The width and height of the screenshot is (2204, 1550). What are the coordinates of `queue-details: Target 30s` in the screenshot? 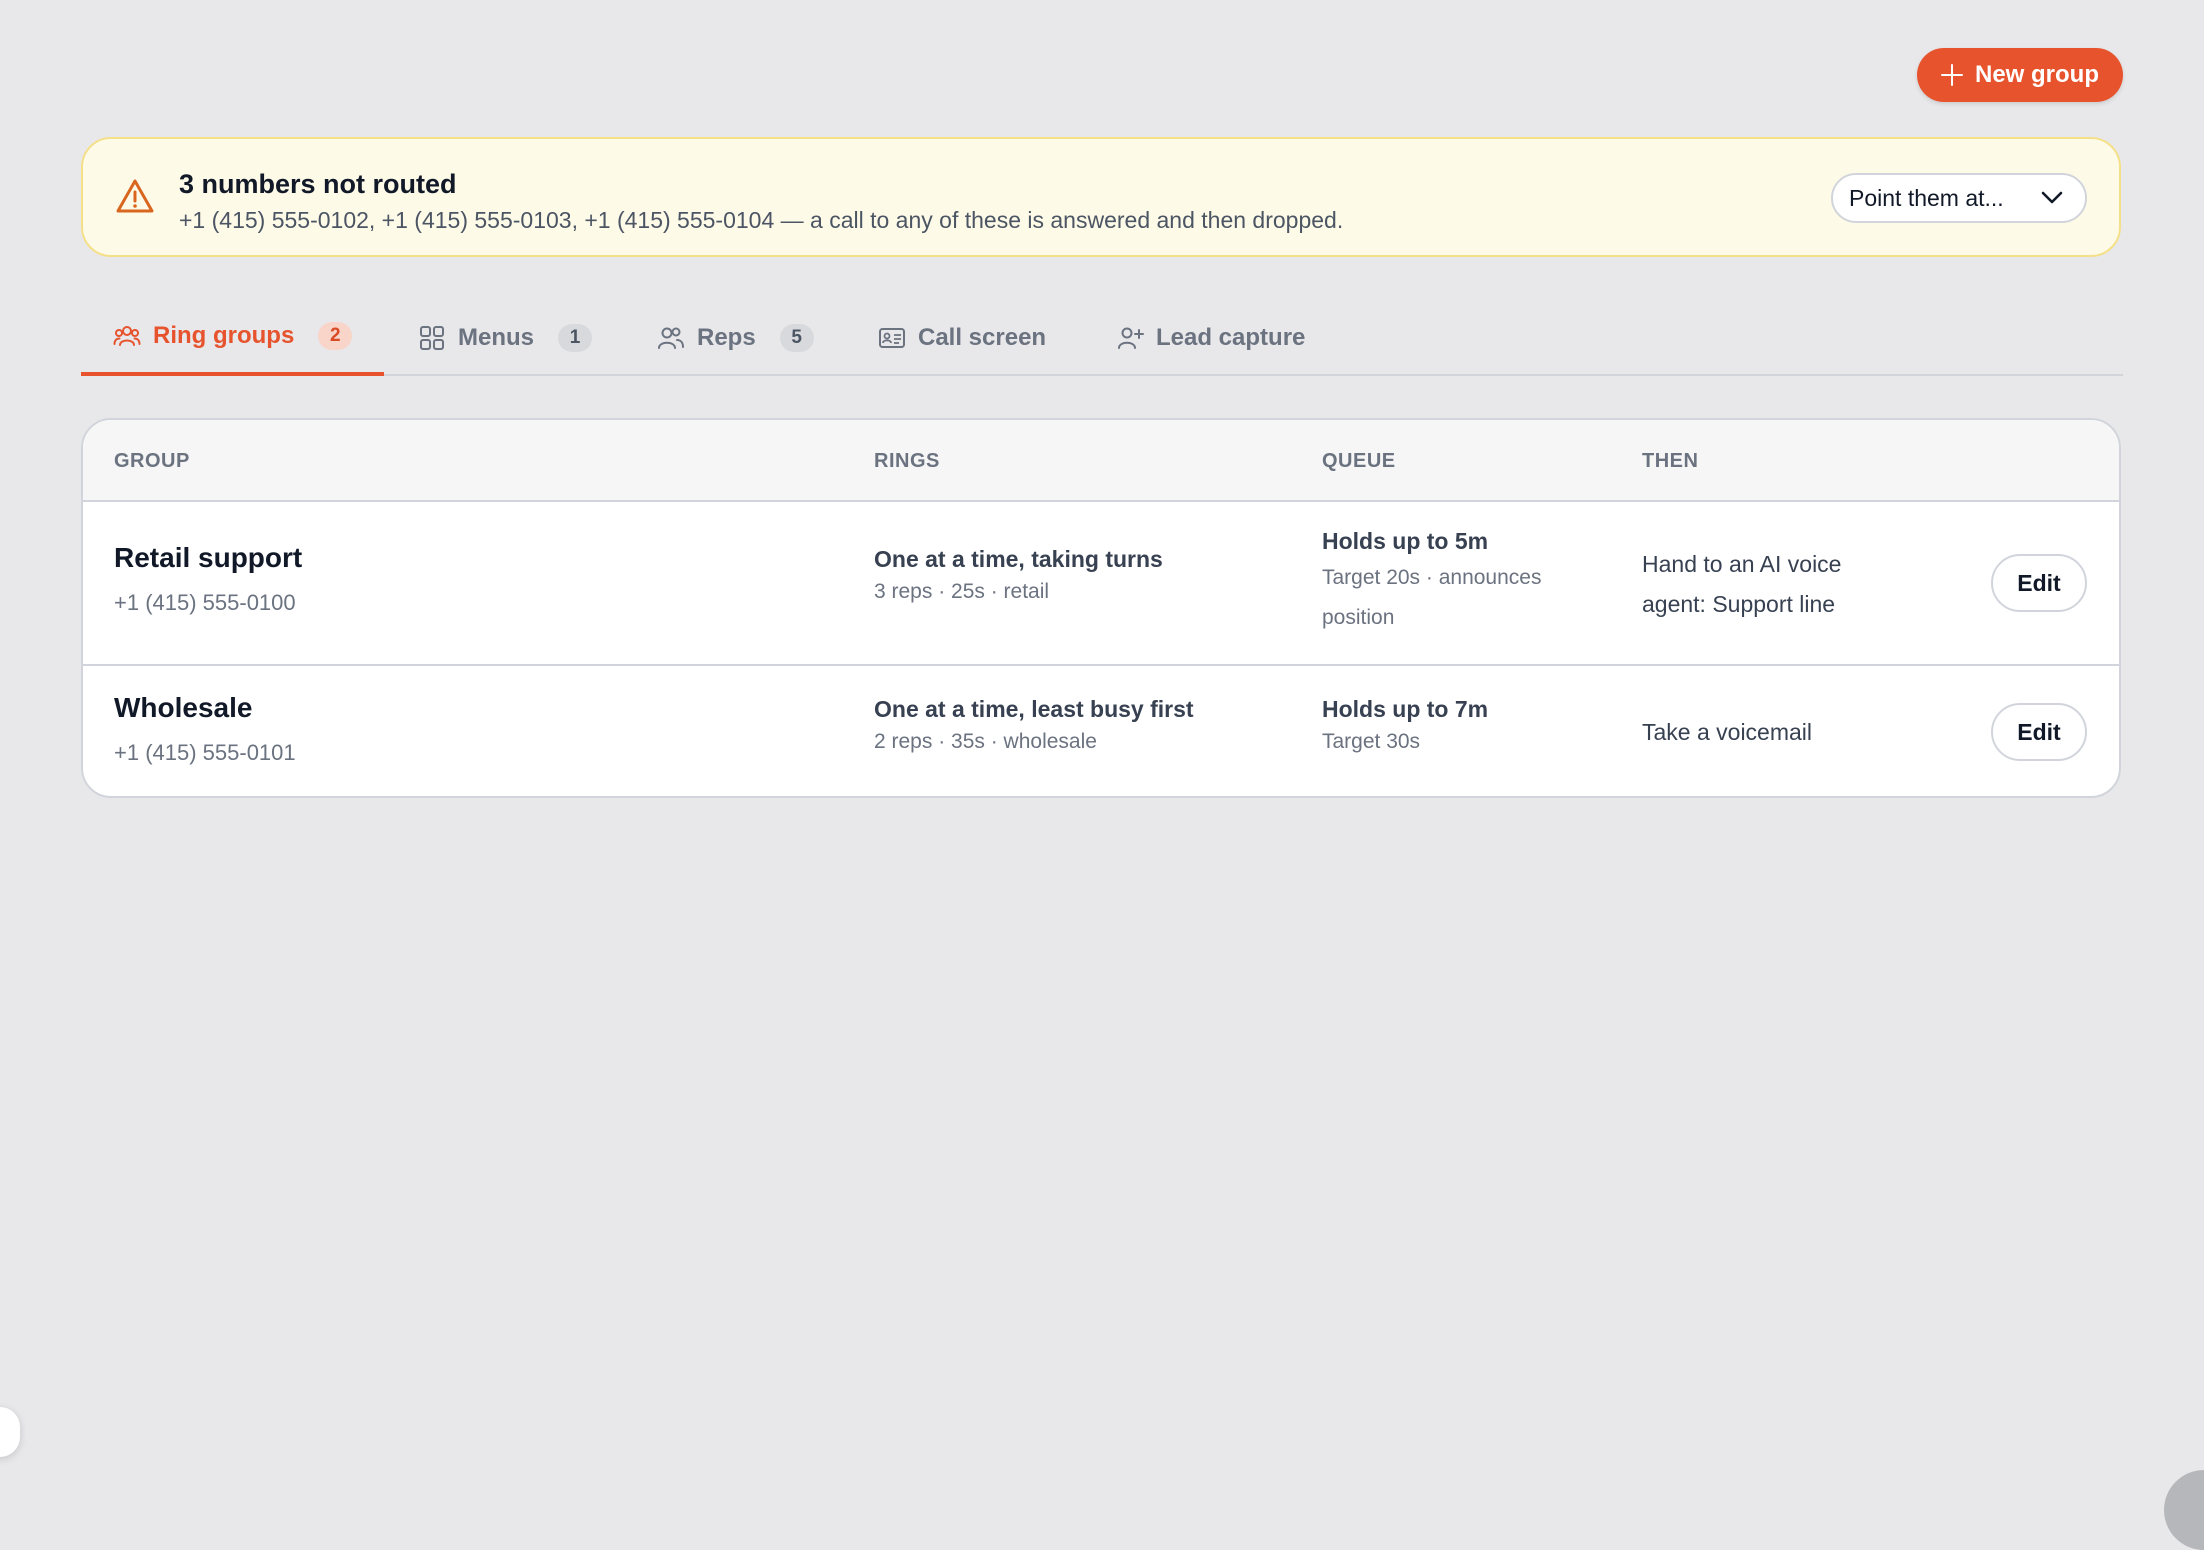 It's located at (1371, 741).